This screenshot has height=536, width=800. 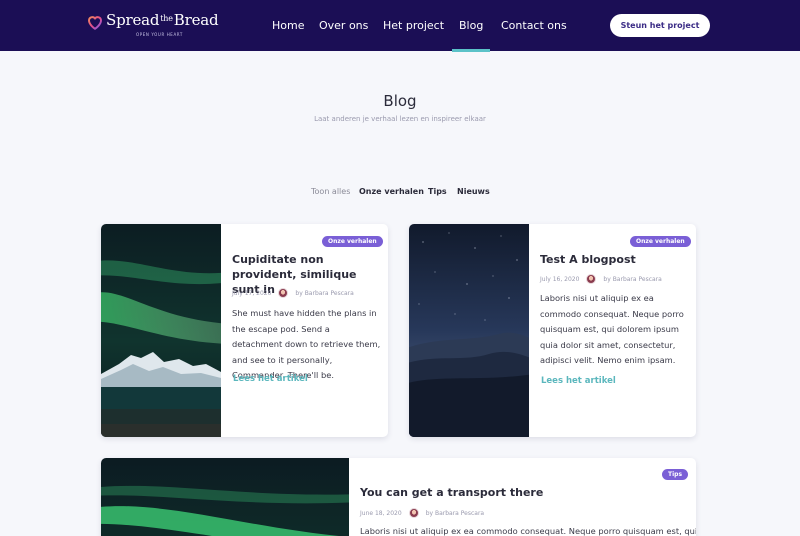 What do you see at coordinates (437, 191) in the screenshot?
I see `filter-tips: Tips` at bounding box center [437, 191].